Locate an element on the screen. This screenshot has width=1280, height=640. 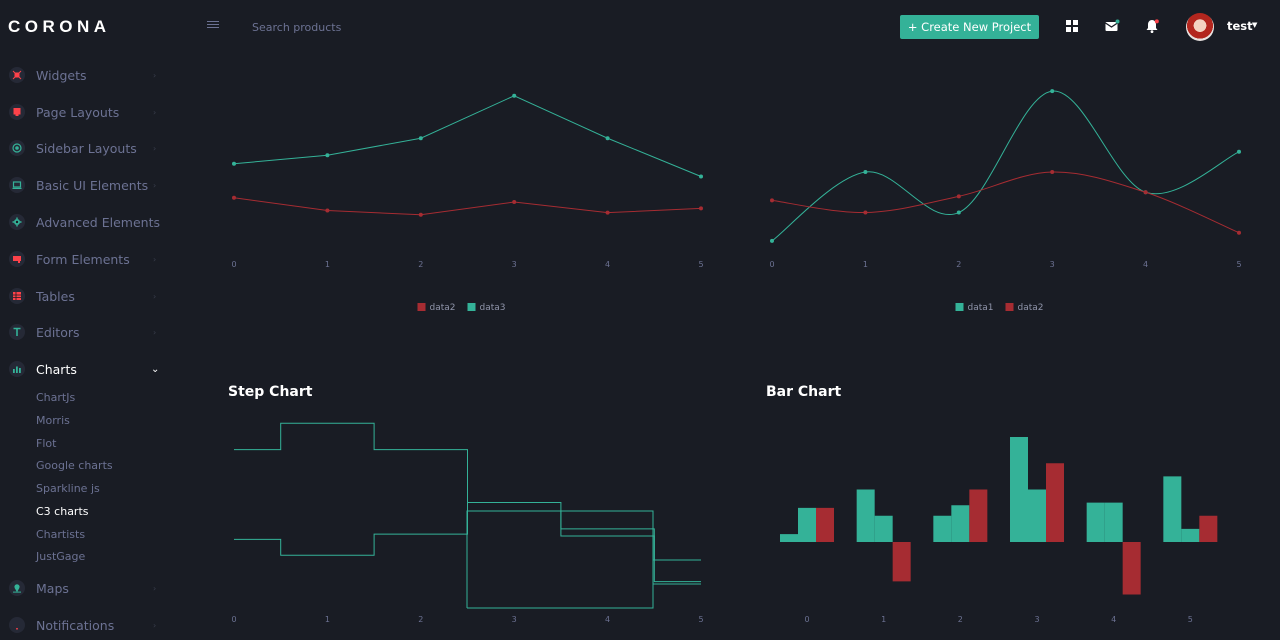
sidebar-item-label: Editors is located at coordinates (58, 332).